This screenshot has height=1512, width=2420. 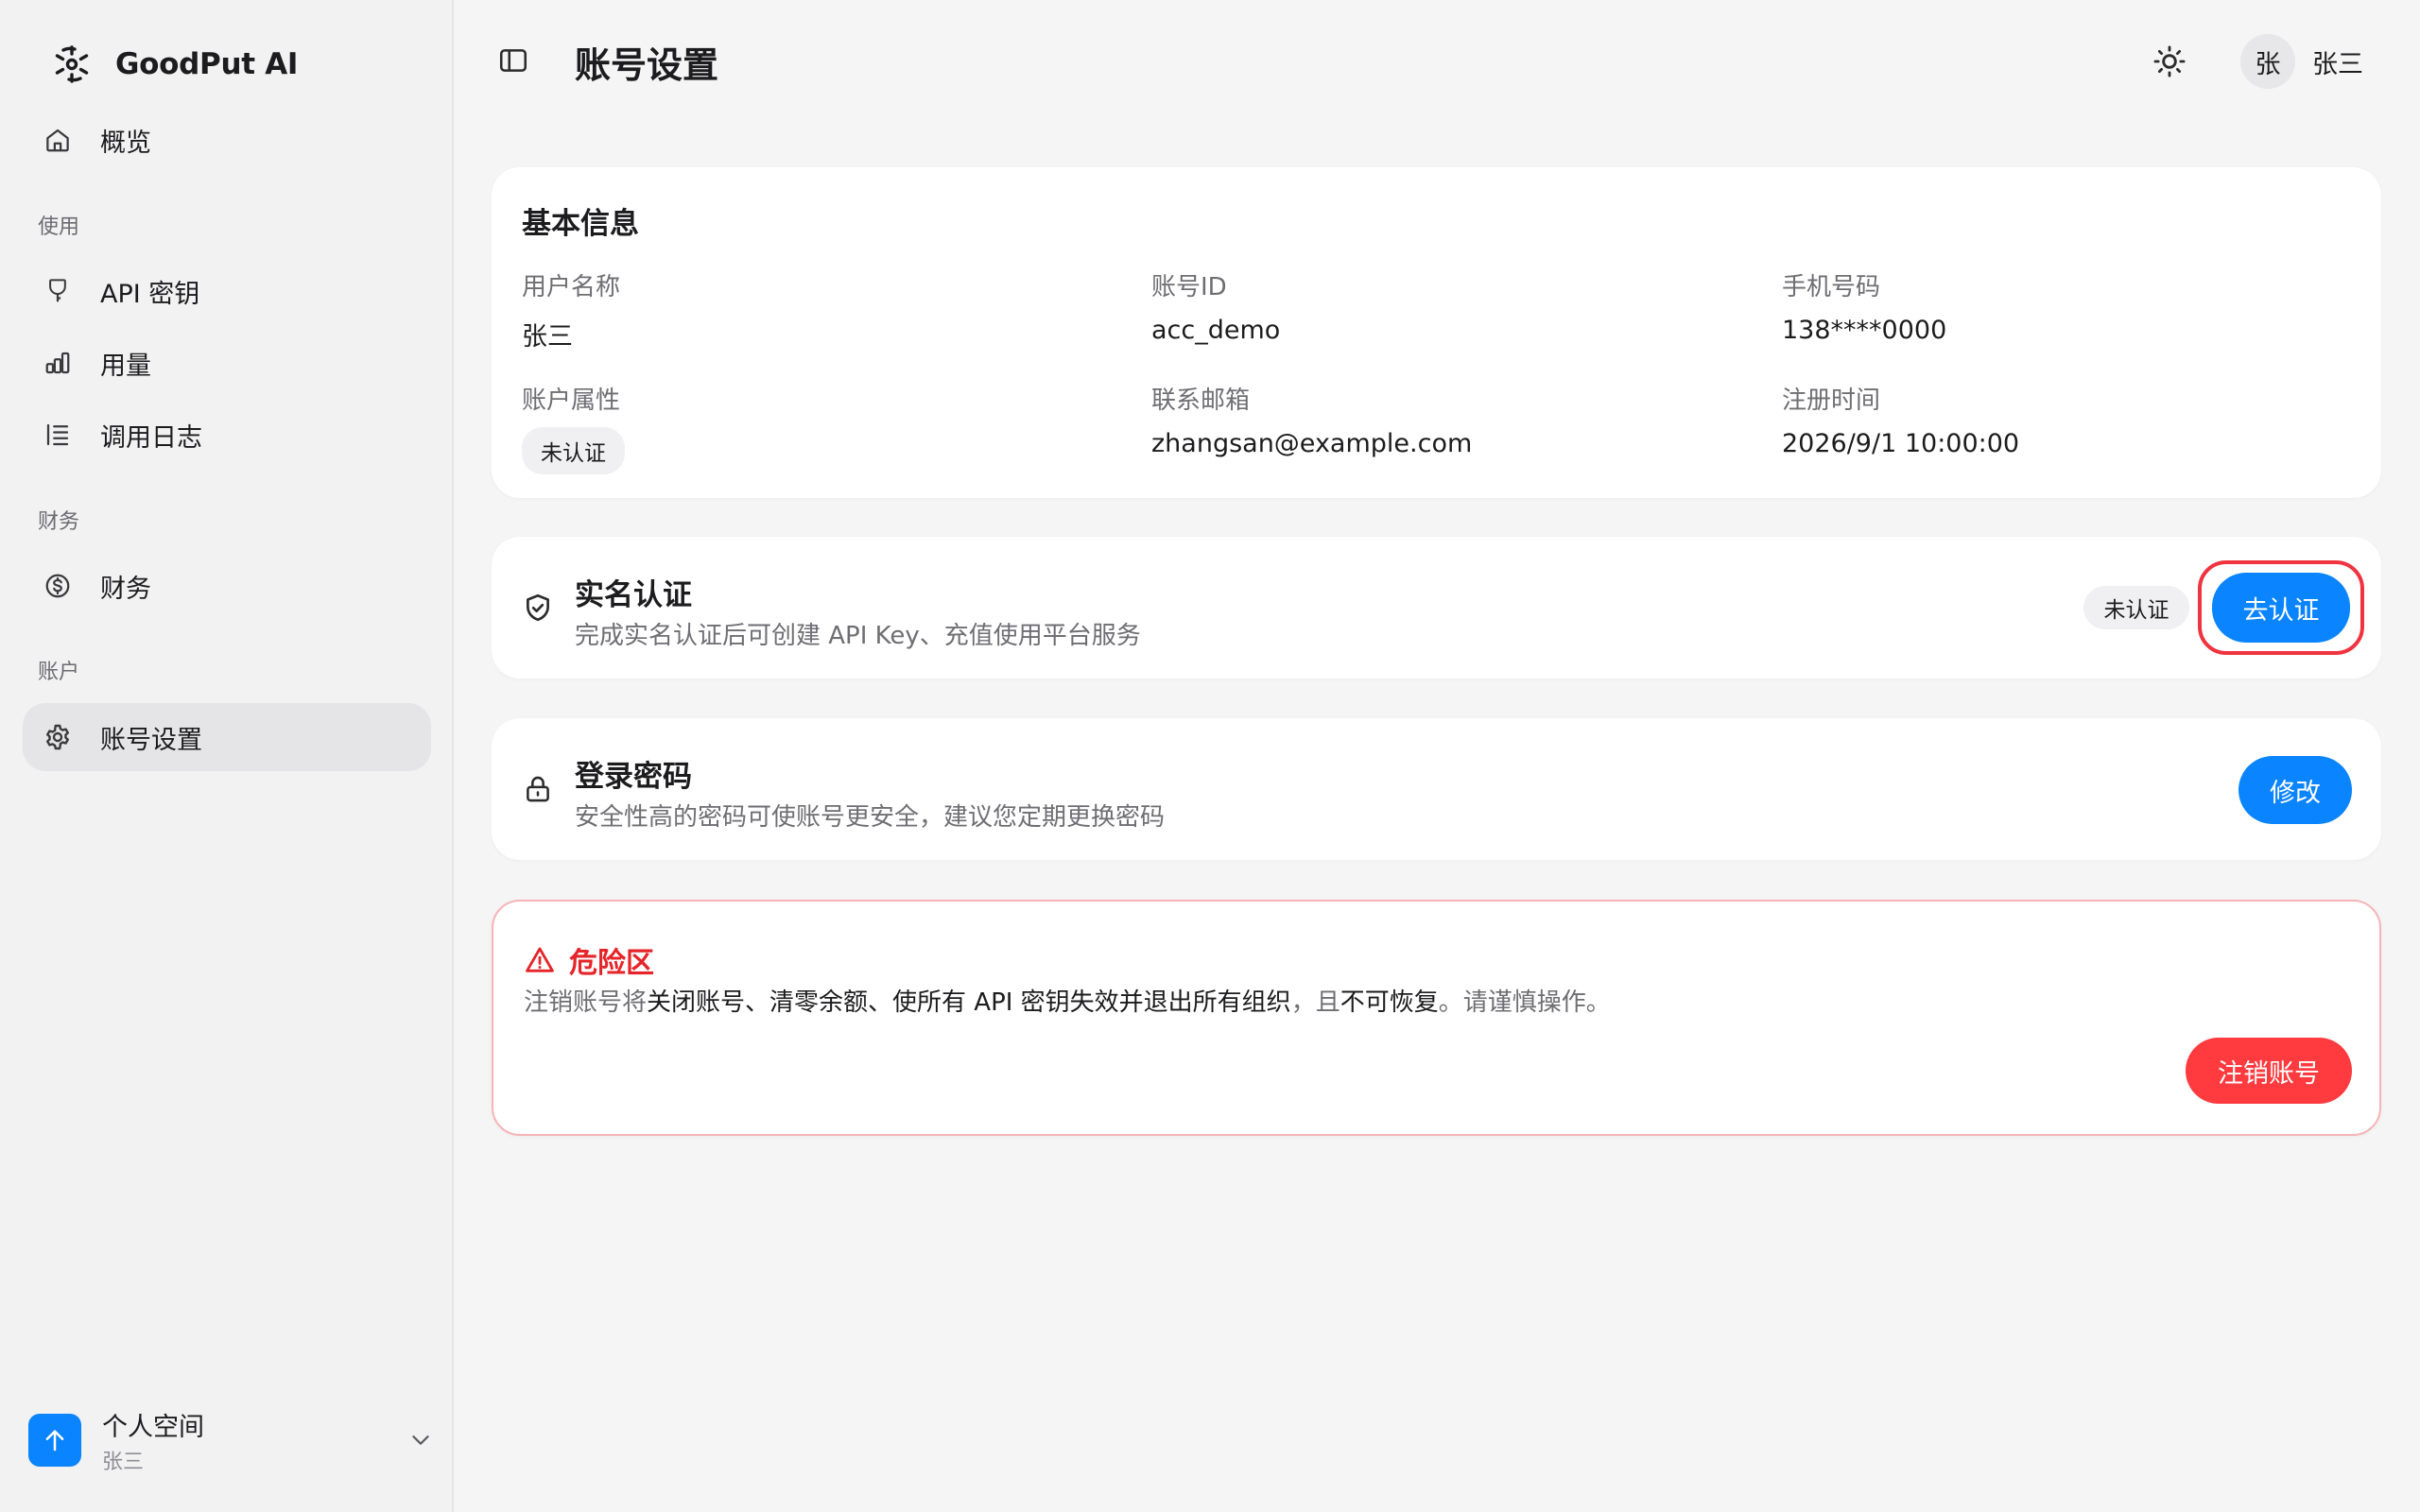 I want to click on sidebar-item-label: 账号设置, so click(x=151, y=740).